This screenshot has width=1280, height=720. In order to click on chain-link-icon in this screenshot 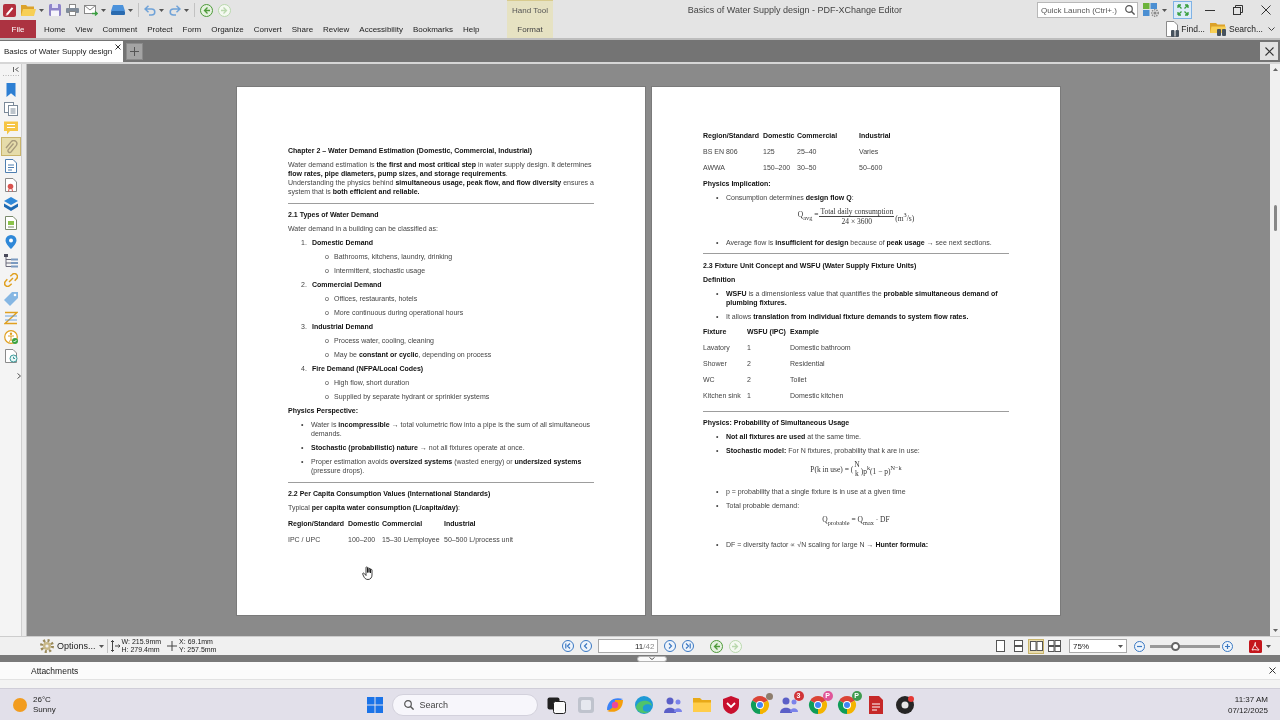, I will do `click(10, 279)`.